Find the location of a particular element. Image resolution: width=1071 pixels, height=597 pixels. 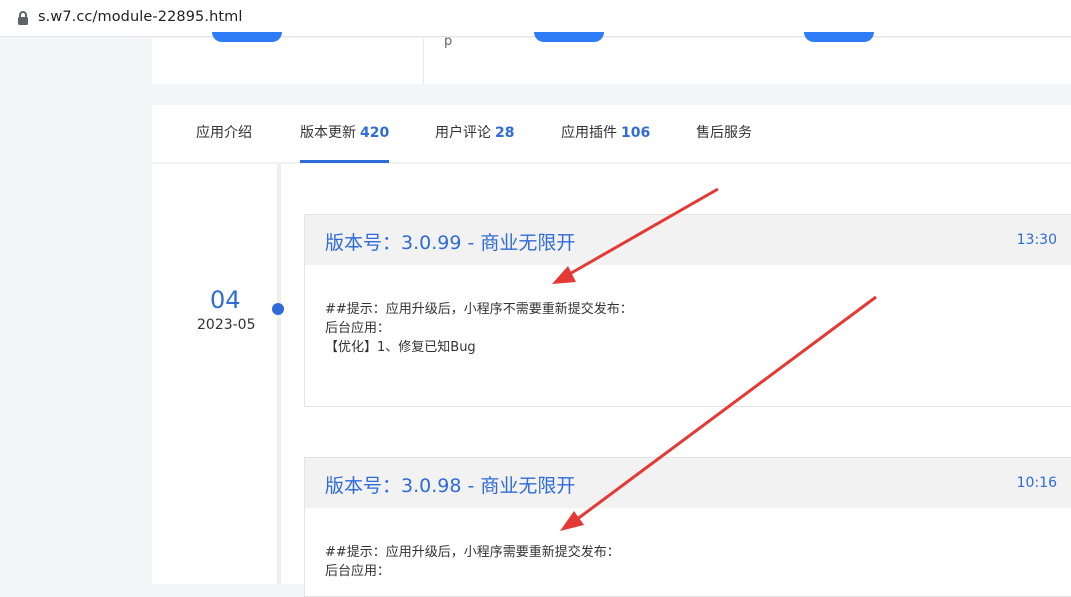

tab-count: 420 is located at coordinates (375, 133).